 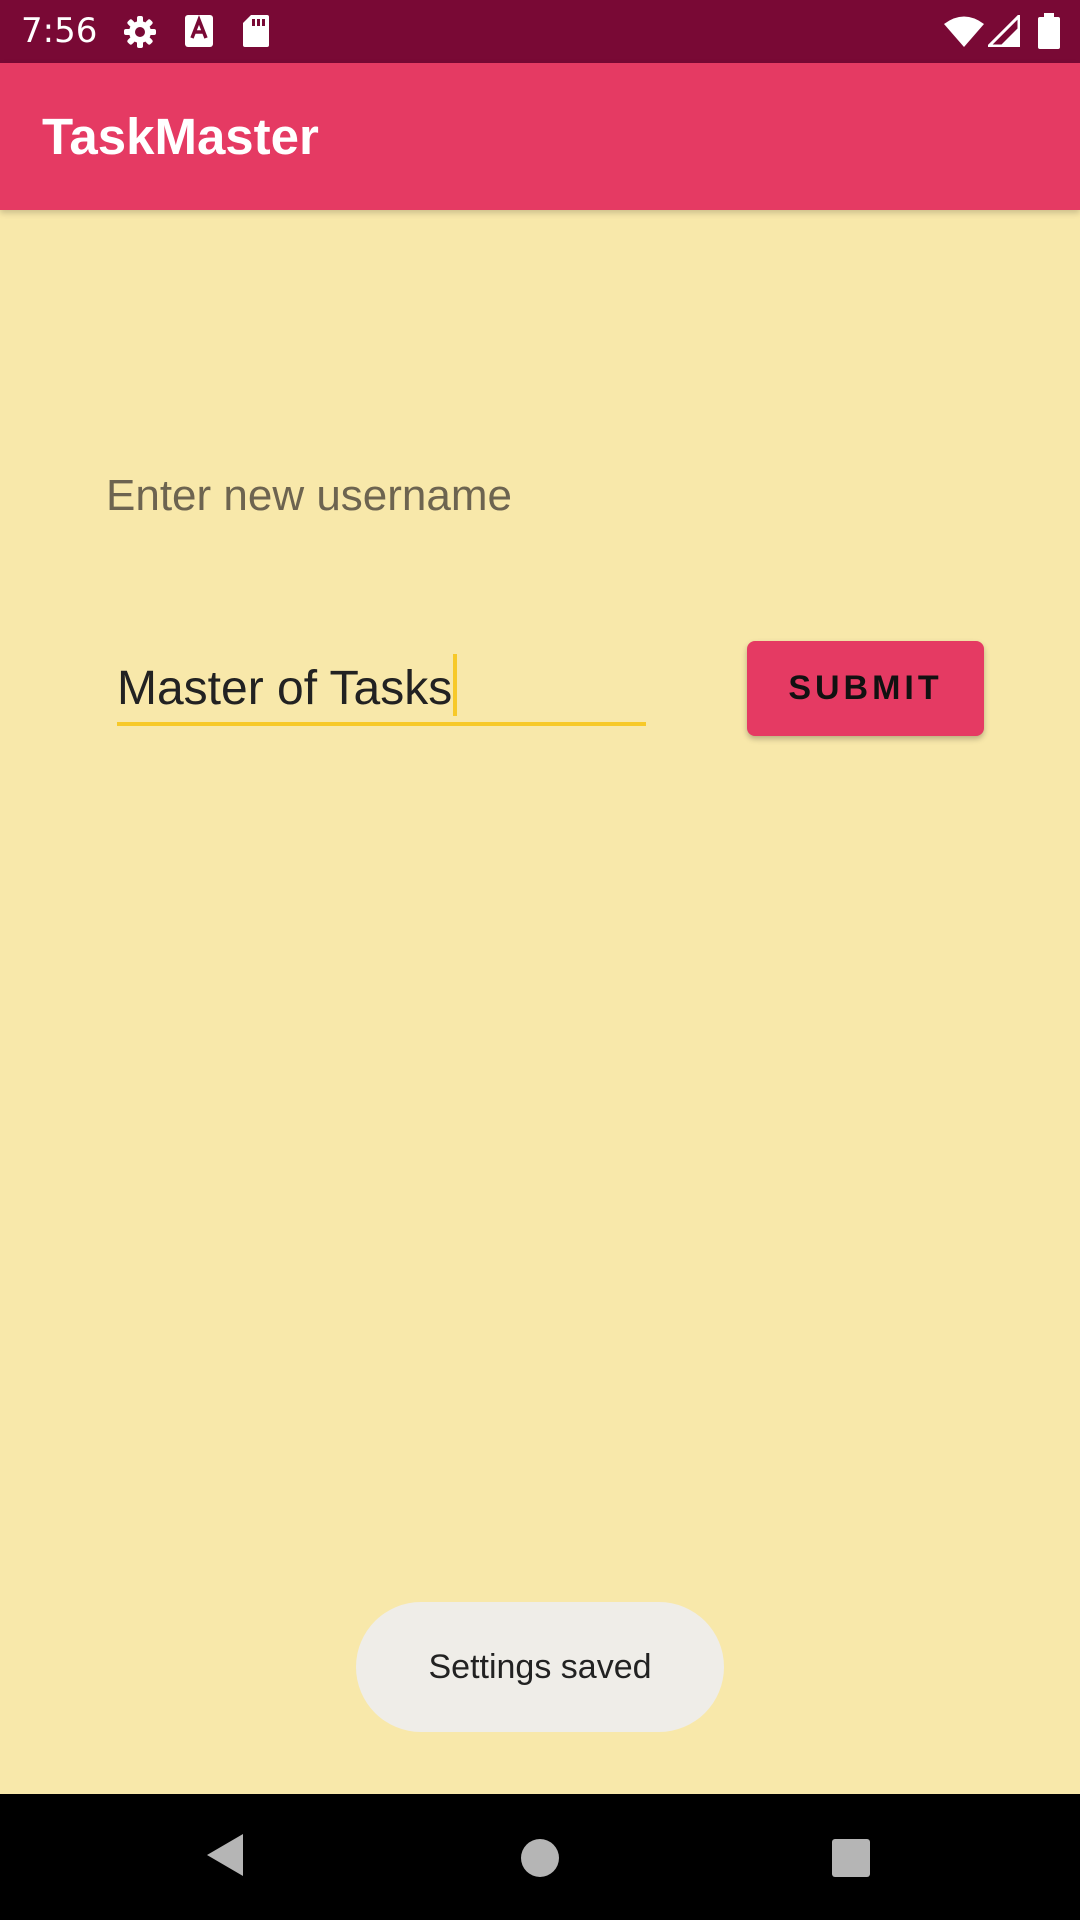 What do you see at coordinates (140, 34) in the screenshot?
I see `gear-icon` at bounding box center [140, 34].